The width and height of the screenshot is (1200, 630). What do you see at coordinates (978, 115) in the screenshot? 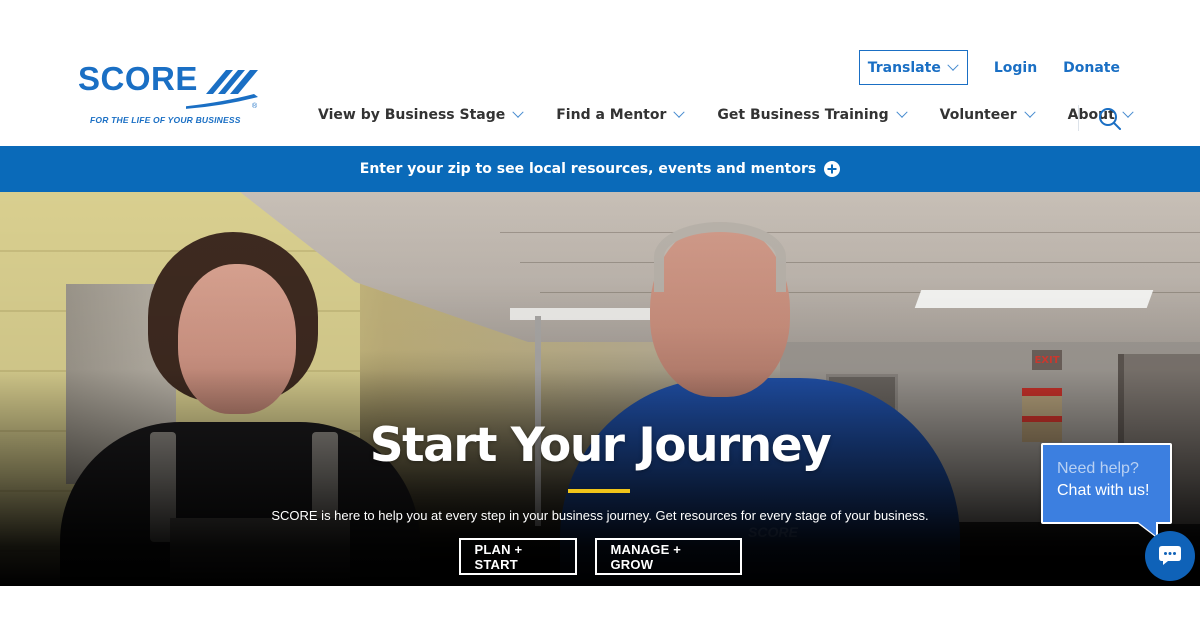
I see `nav-item-label: Volunteer` at bounding box center [978, 115].